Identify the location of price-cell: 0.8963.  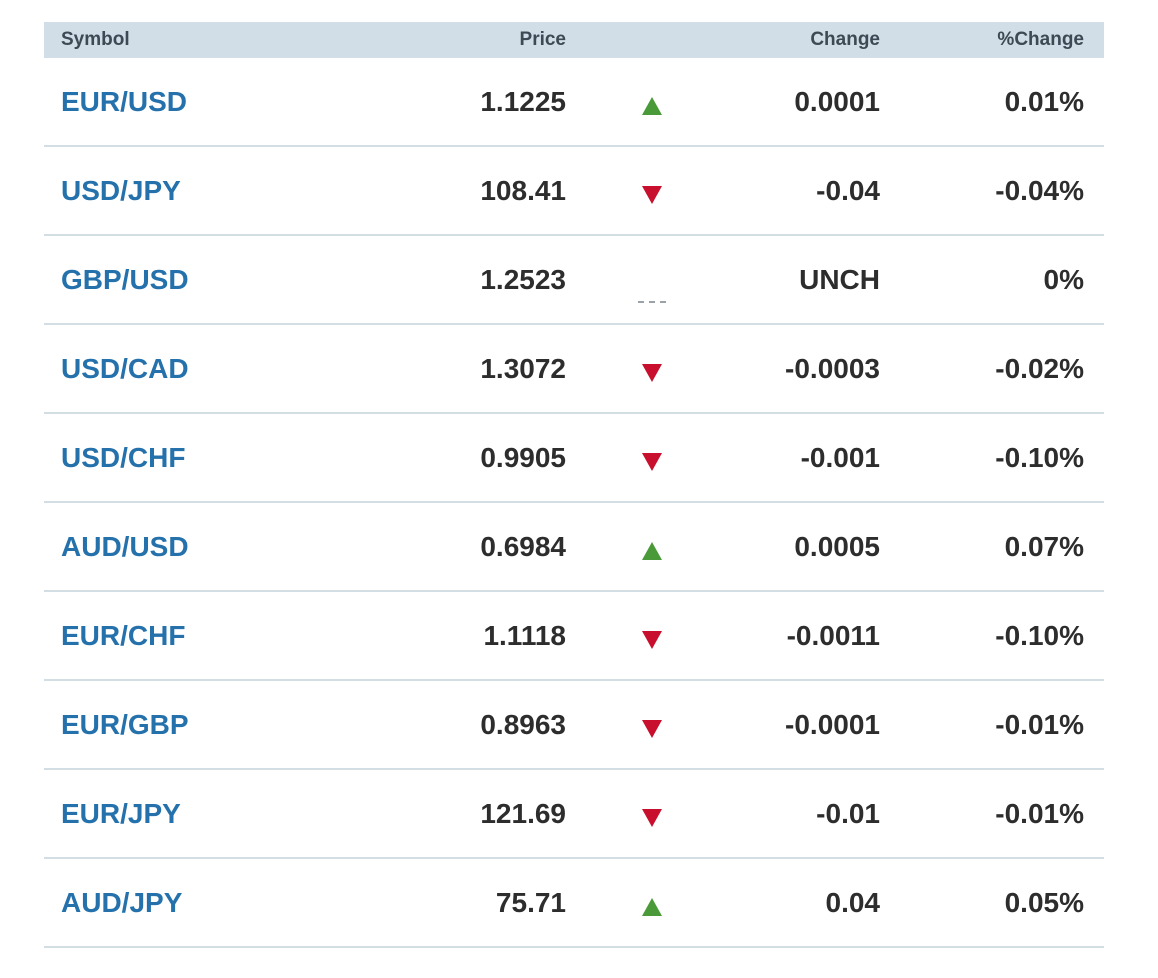
(523, 724).